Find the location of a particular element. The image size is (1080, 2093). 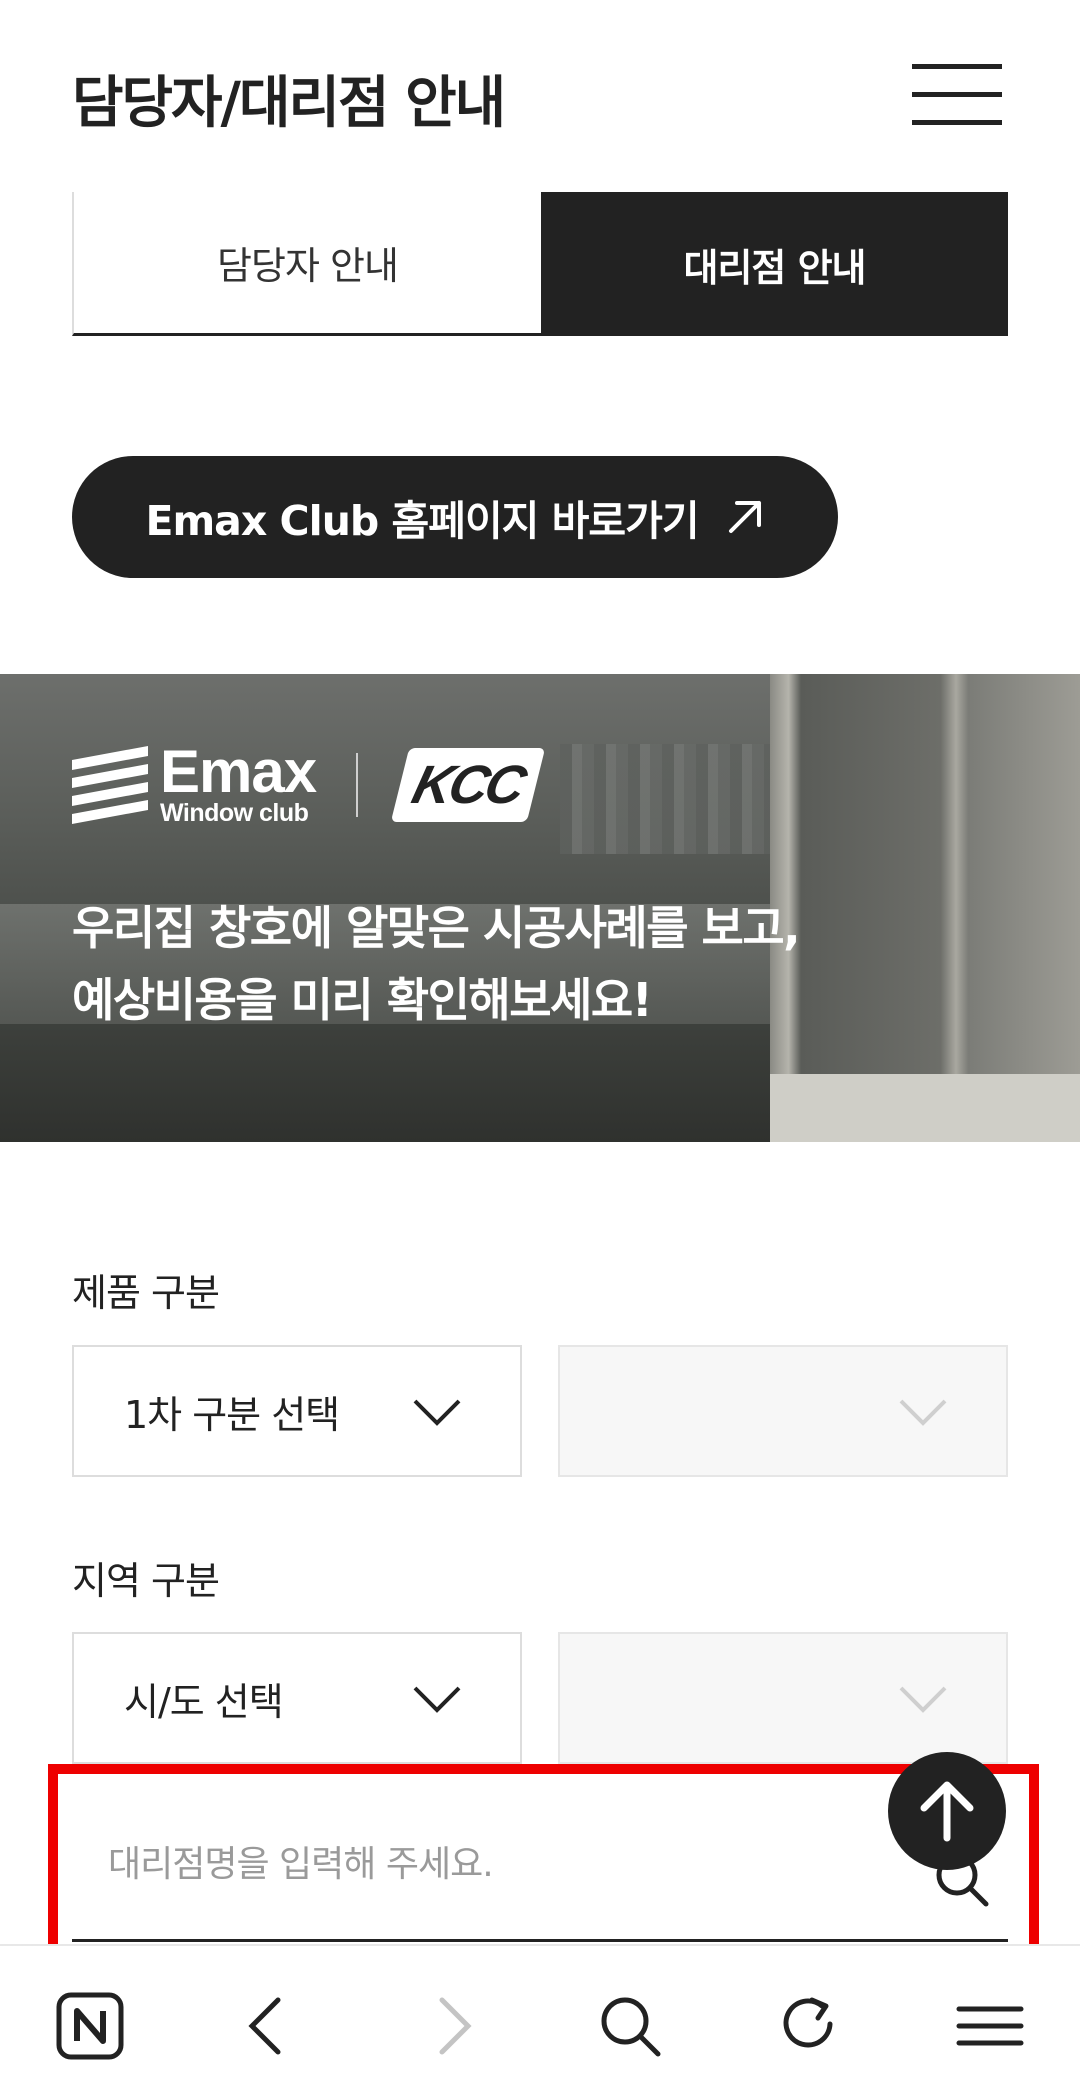

refresh-icon is located at coordinates (810, 2026).